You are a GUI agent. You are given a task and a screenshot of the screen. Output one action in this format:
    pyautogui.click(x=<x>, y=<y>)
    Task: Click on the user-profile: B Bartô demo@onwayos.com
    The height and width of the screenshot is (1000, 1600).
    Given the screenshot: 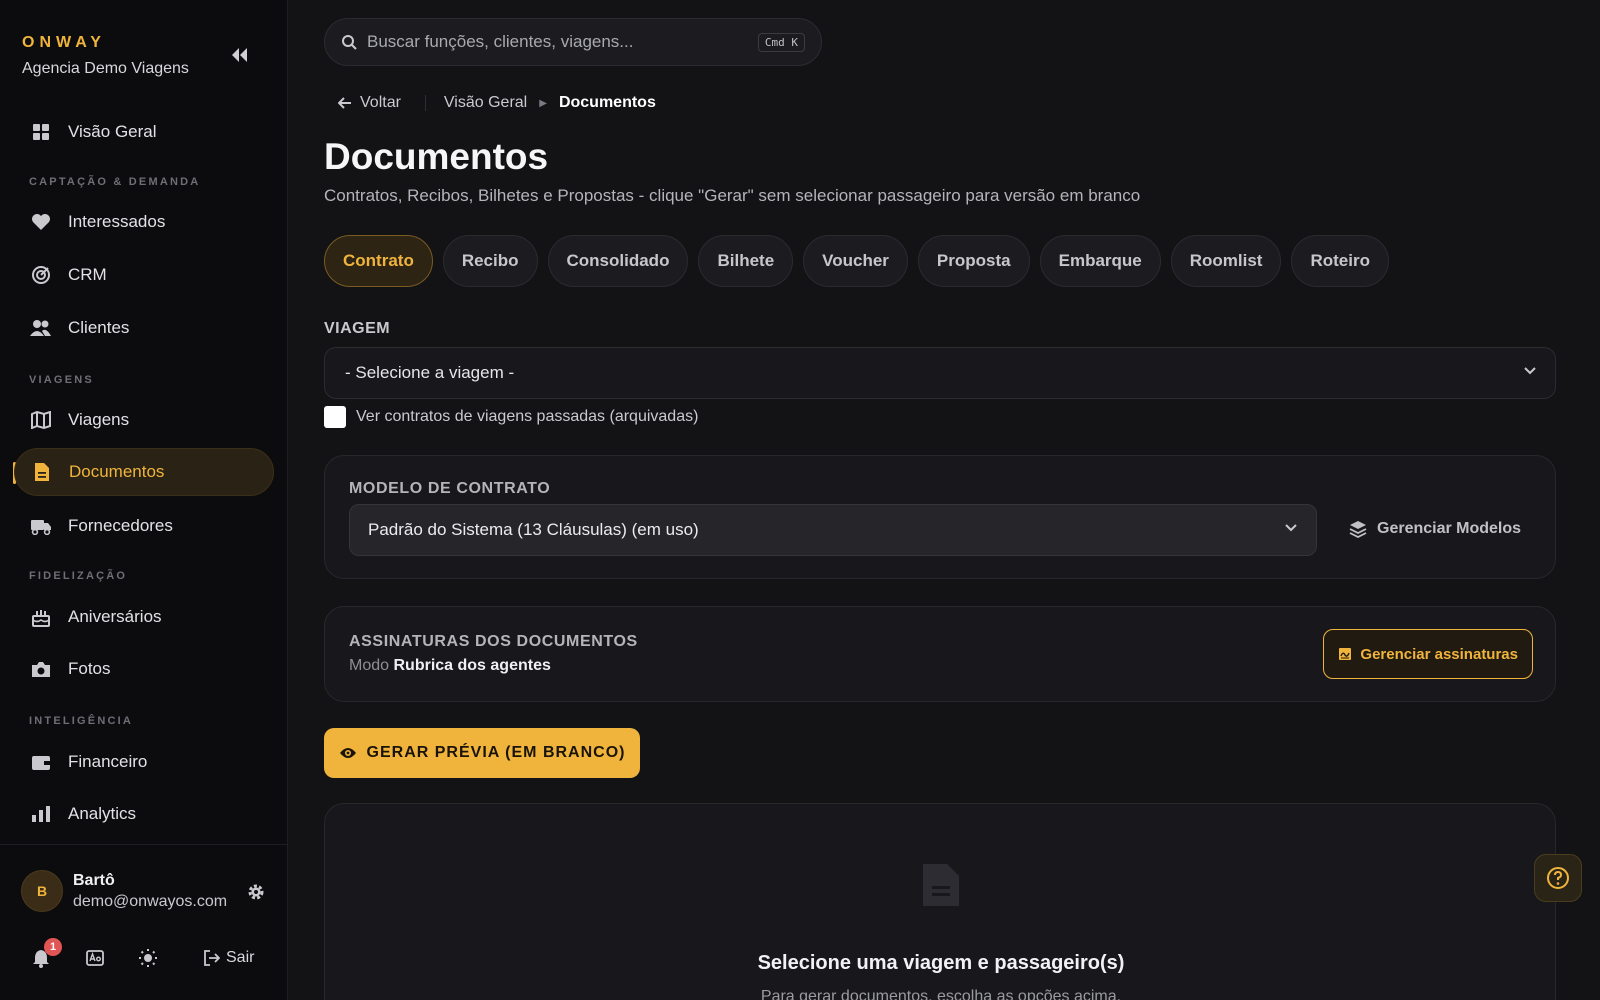 What is the action you would take?
    pyautogui.click(x=124, y=891)
    